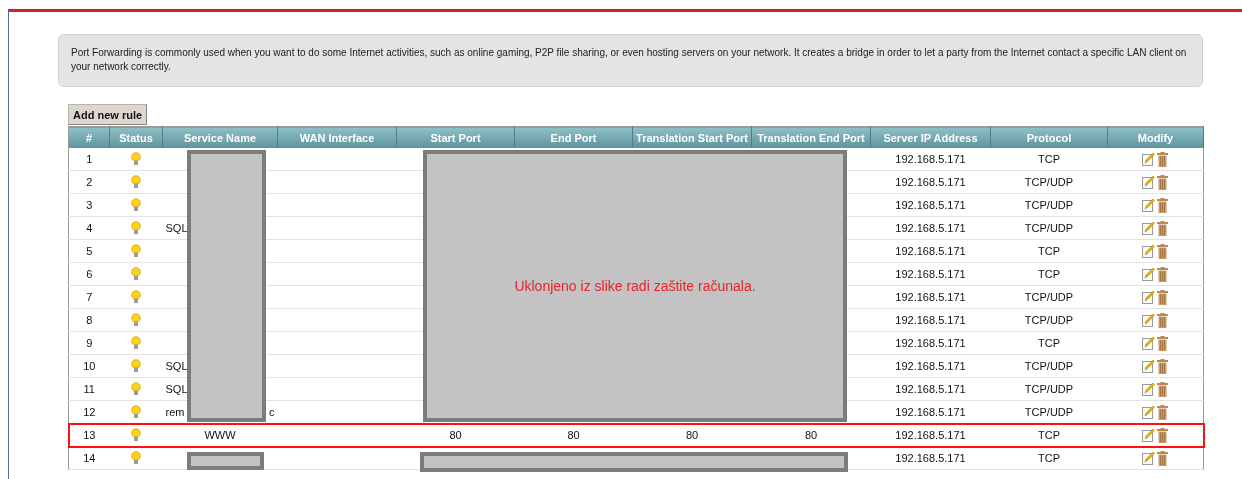 The width and height of the screenshot is (1242, 479). Describe the element at coordinates (89, 412) in the screenshot. I see `row-number: 12` at that location.